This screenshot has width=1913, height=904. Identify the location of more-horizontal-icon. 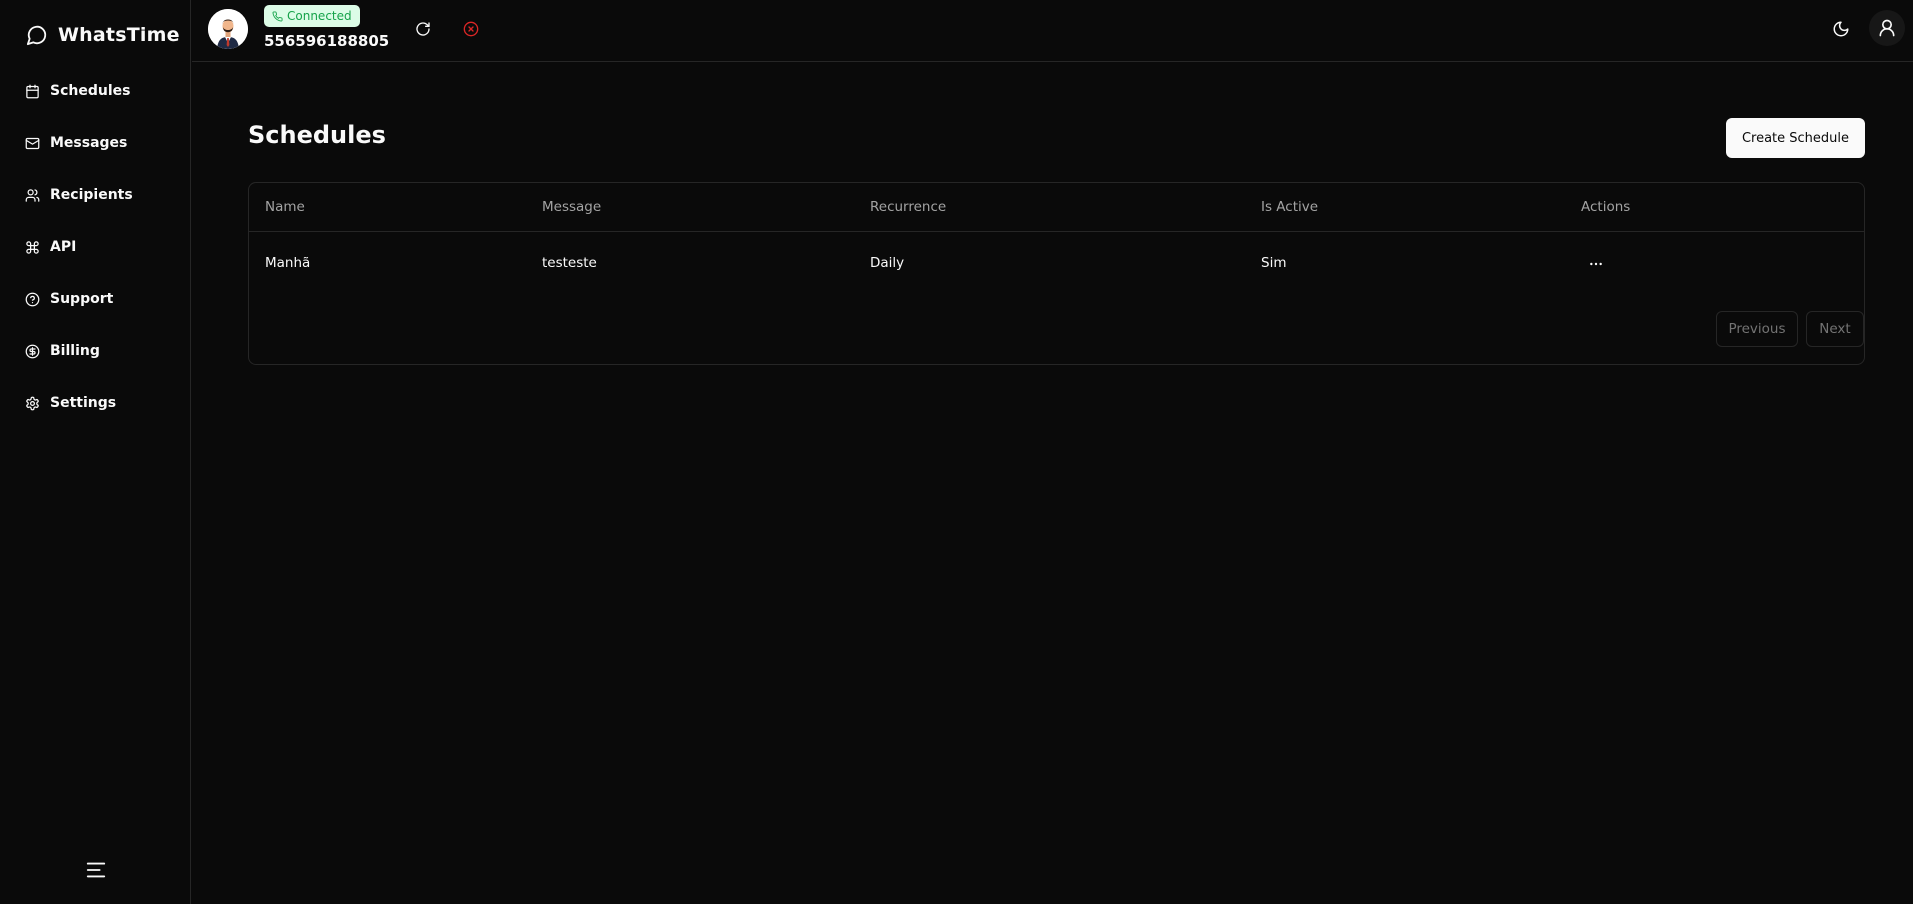
(1596, 264).